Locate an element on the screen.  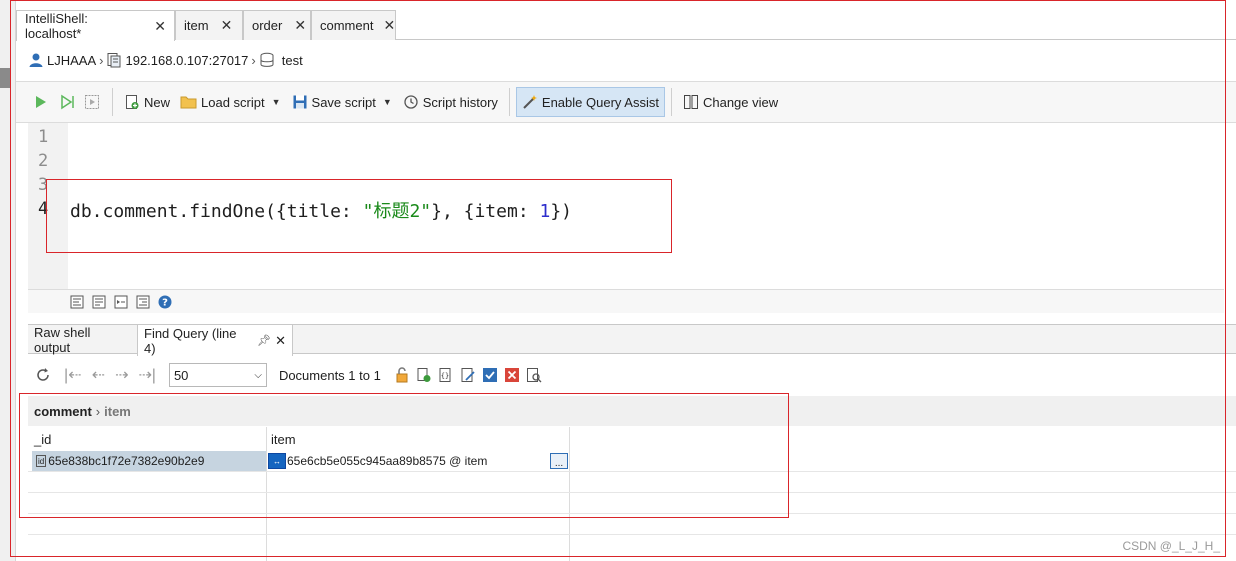
enable-query-assist-label: Enable Query Assist is located at coordinates (600, 102).